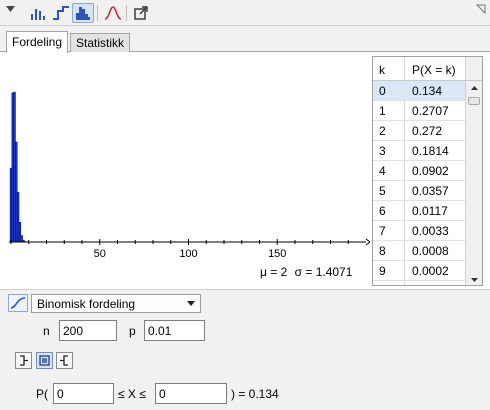 The height and width of the screenshot is (410, 490). Describe the element at coordinates (42, 394) in the screenshot. I see `probability-open-label: P(` at that location.